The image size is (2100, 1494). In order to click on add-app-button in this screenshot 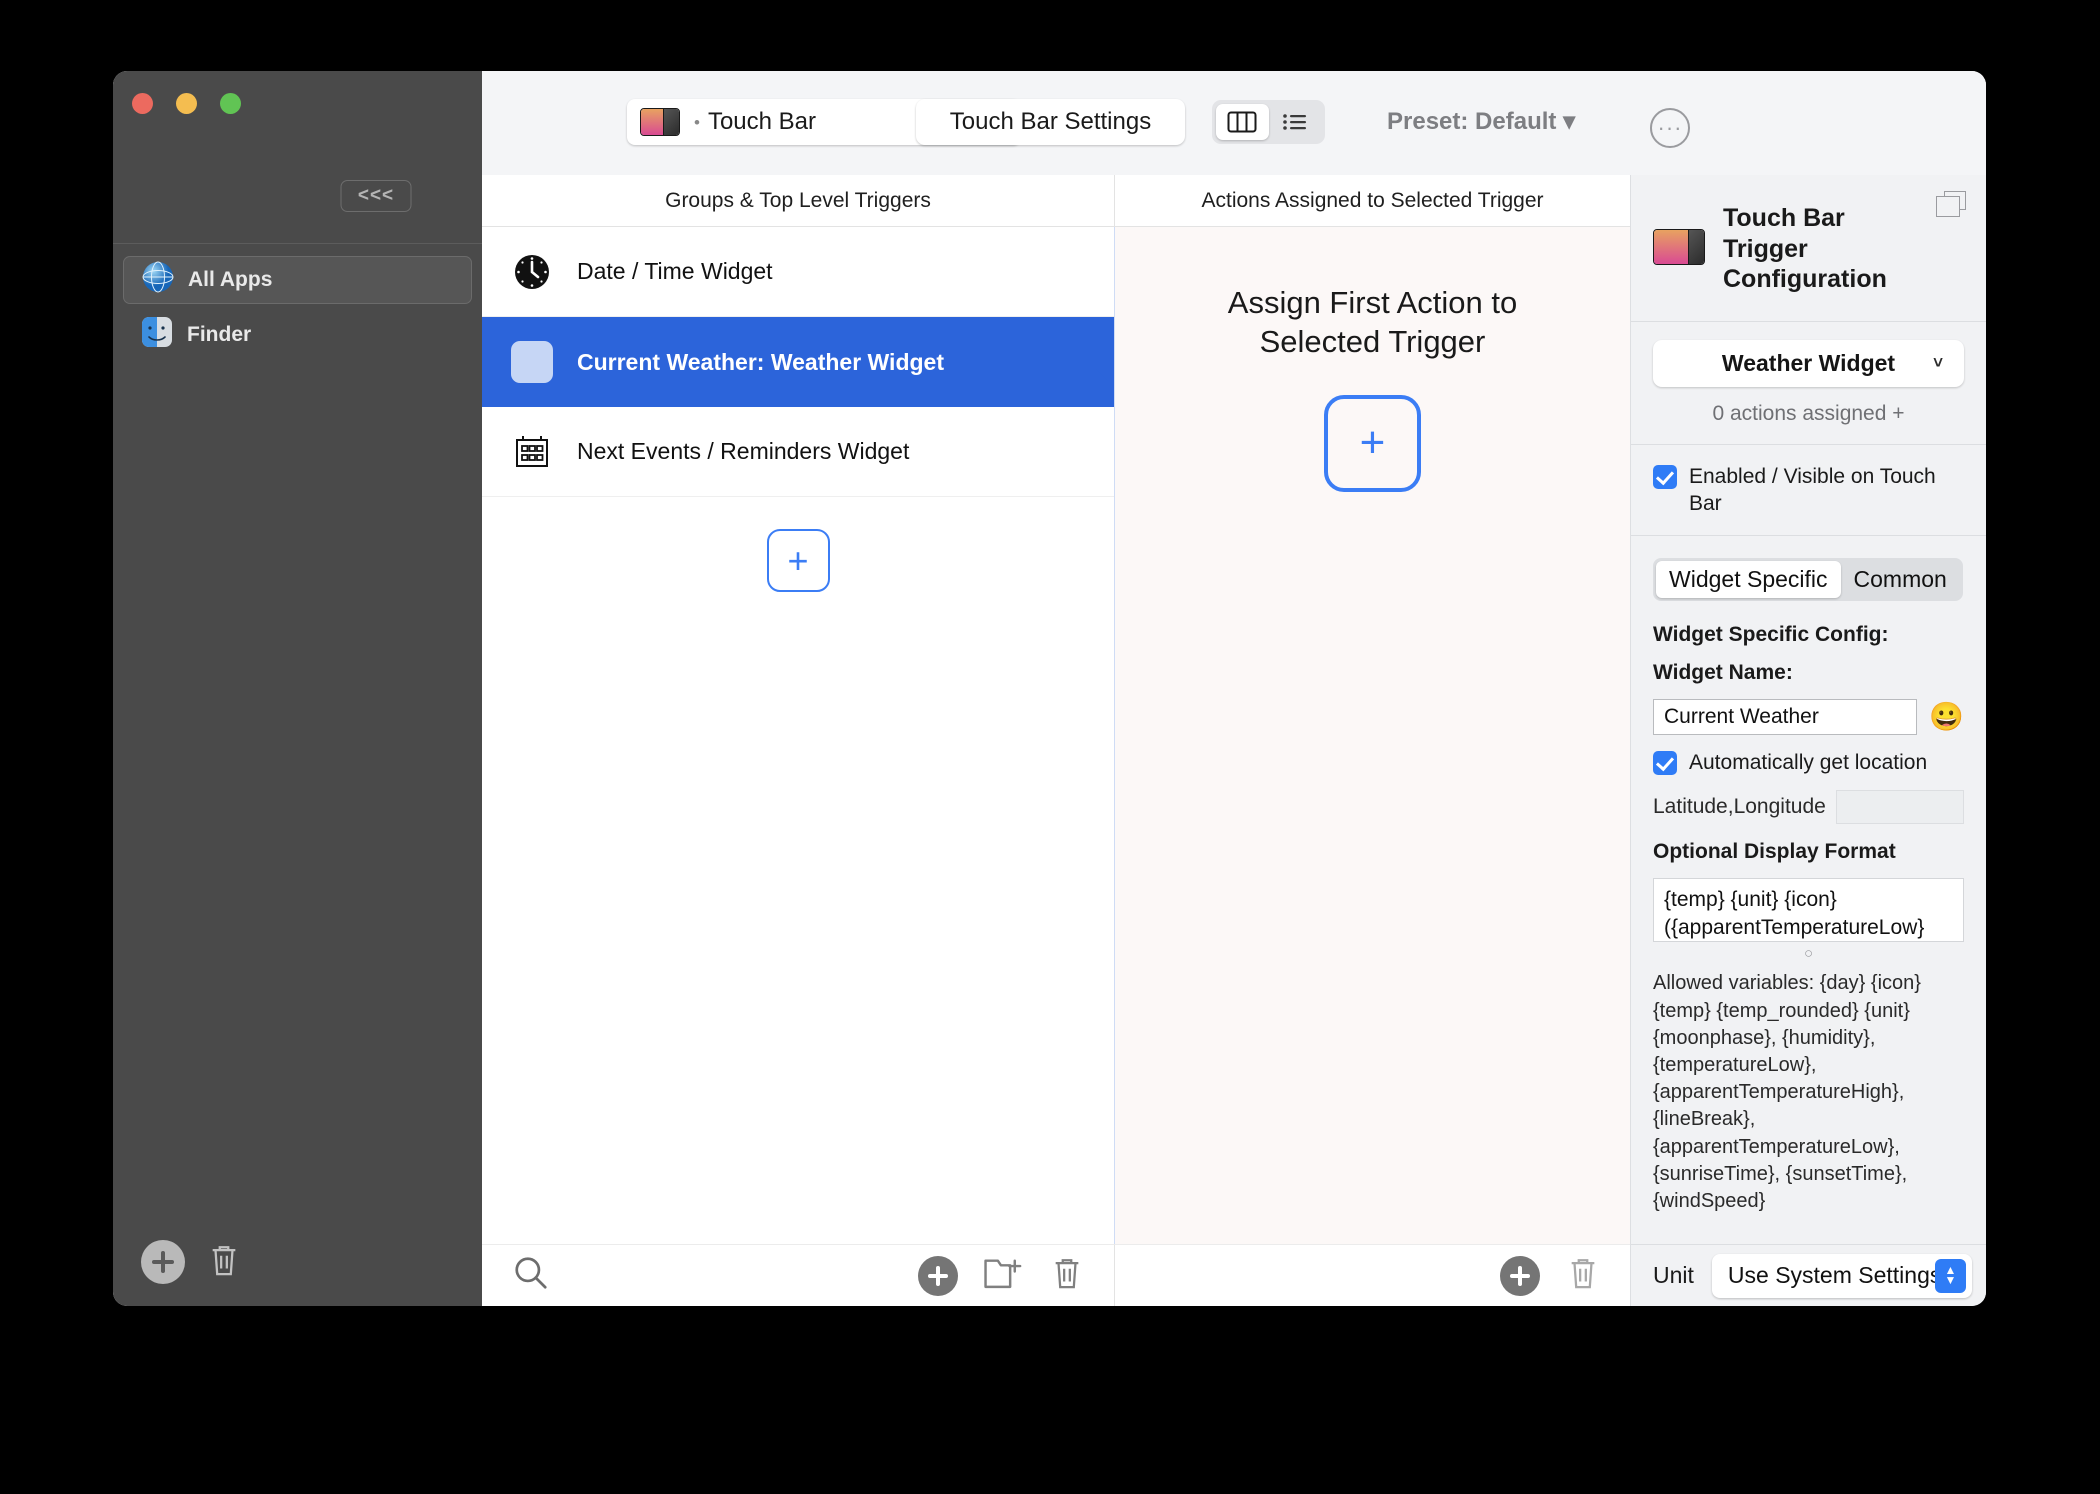, I will do `click(163, 1262)`.